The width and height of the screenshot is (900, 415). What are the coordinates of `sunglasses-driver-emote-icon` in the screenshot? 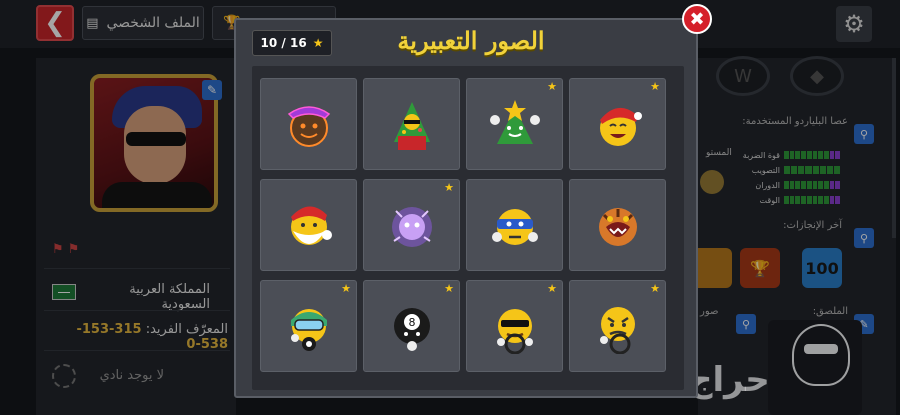 It's located at (514, 331).